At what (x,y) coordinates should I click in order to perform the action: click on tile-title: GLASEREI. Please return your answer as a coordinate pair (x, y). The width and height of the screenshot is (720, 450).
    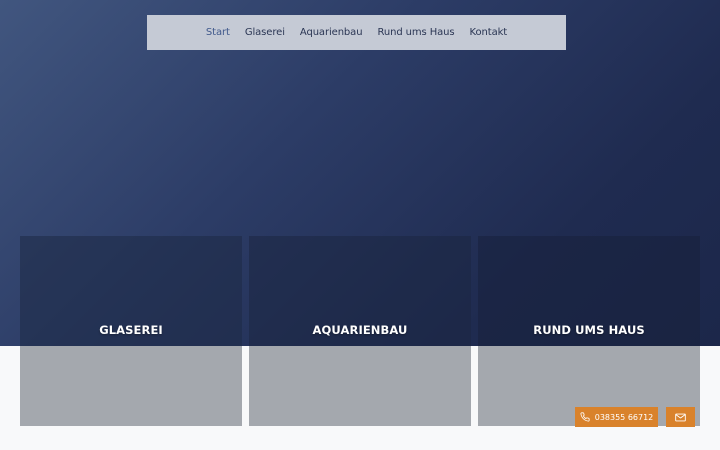
    Looking at the image, I should click on (131, 330).